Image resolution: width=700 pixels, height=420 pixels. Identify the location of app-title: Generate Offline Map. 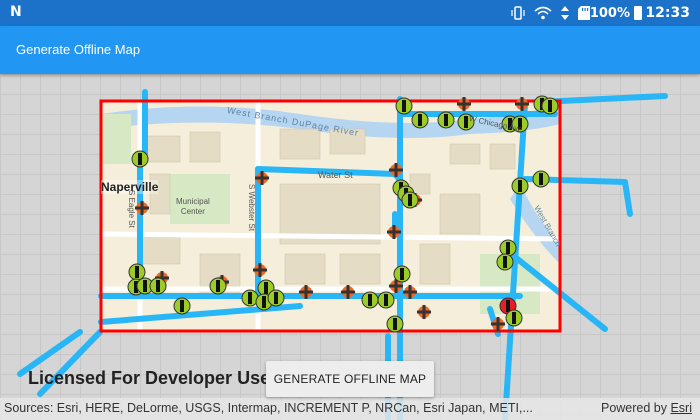
(78, 49).